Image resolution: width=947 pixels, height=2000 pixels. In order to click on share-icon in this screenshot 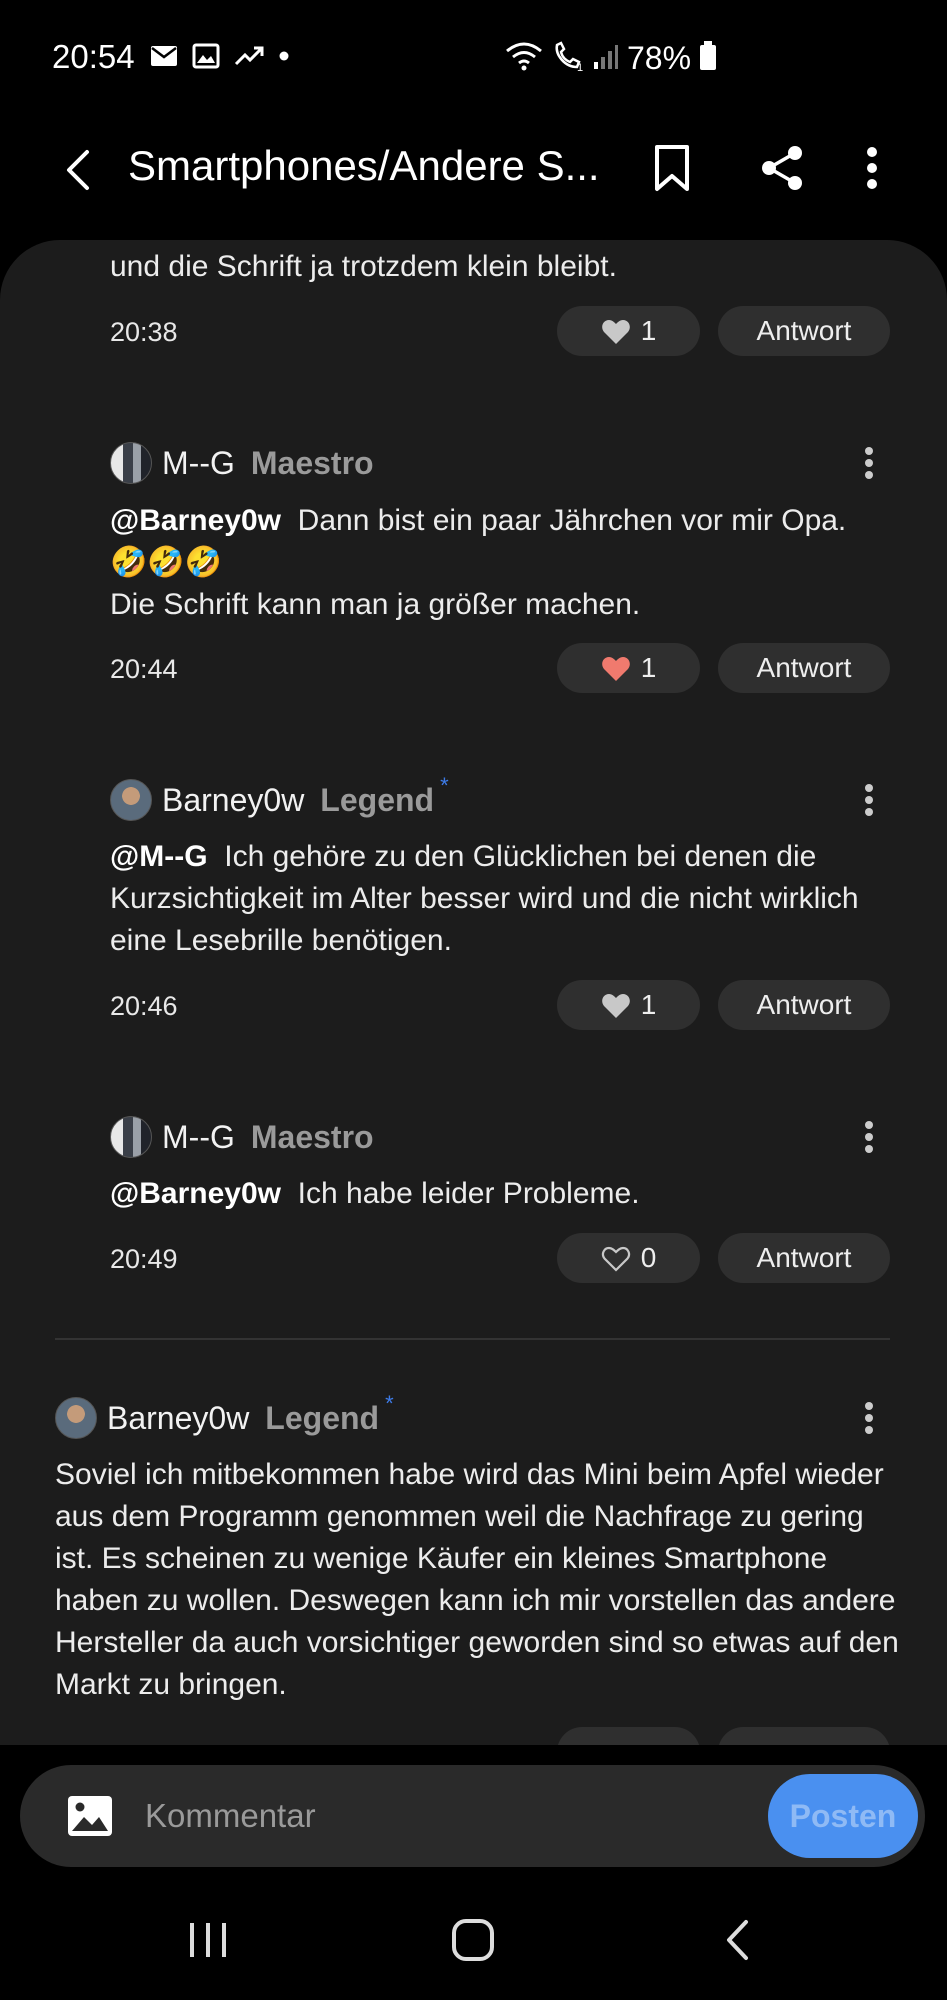, I will do `click(782, 168)`.